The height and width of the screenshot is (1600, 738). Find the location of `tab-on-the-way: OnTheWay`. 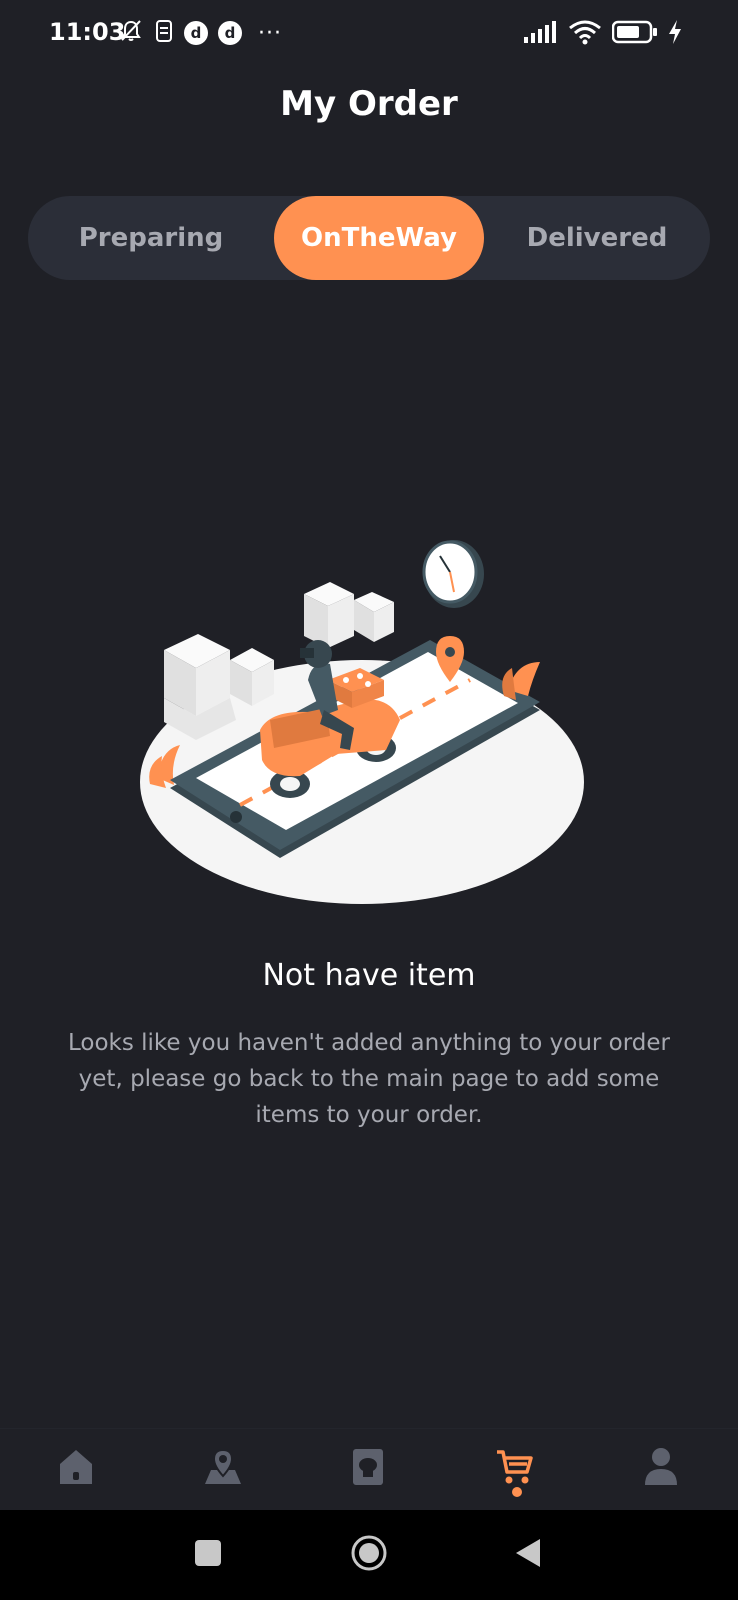

tab-on-the-way: OnTheWay is located at coordinates (379, 238).